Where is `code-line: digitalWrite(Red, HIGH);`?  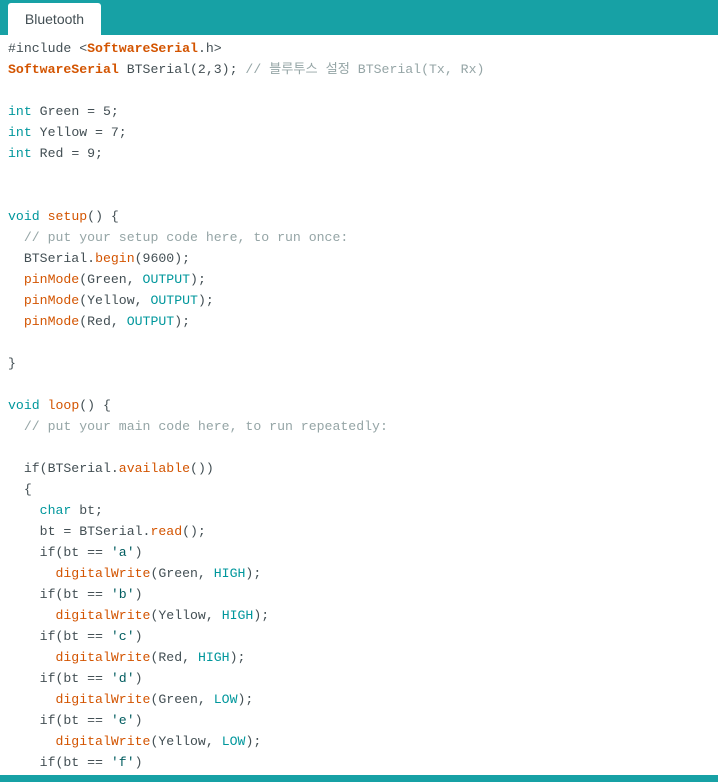
code-line: digitalWrite(Red, HIGH); is located at coordinates (126, 657).